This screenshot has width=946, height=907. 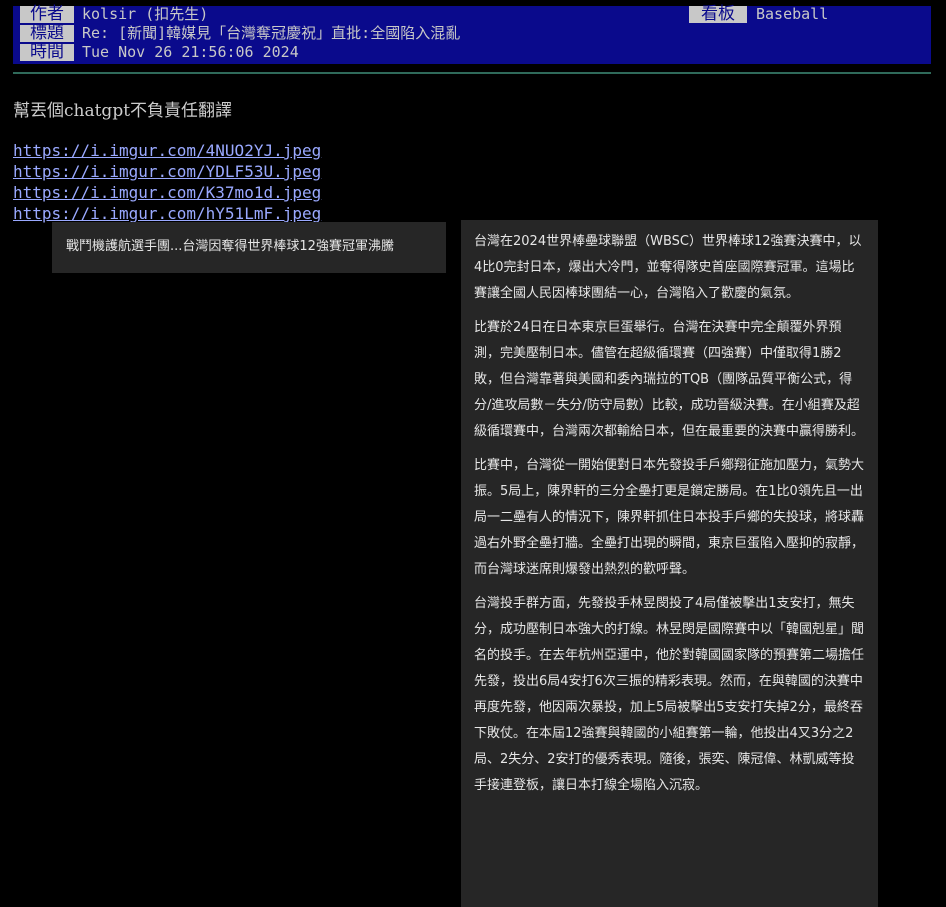 What do you see at coordinates (167, 213) in the screenshot?
I see `image-link-4: https://i.imgur.com/hY51LmF.jpeg` at bounding box center [167, 213].